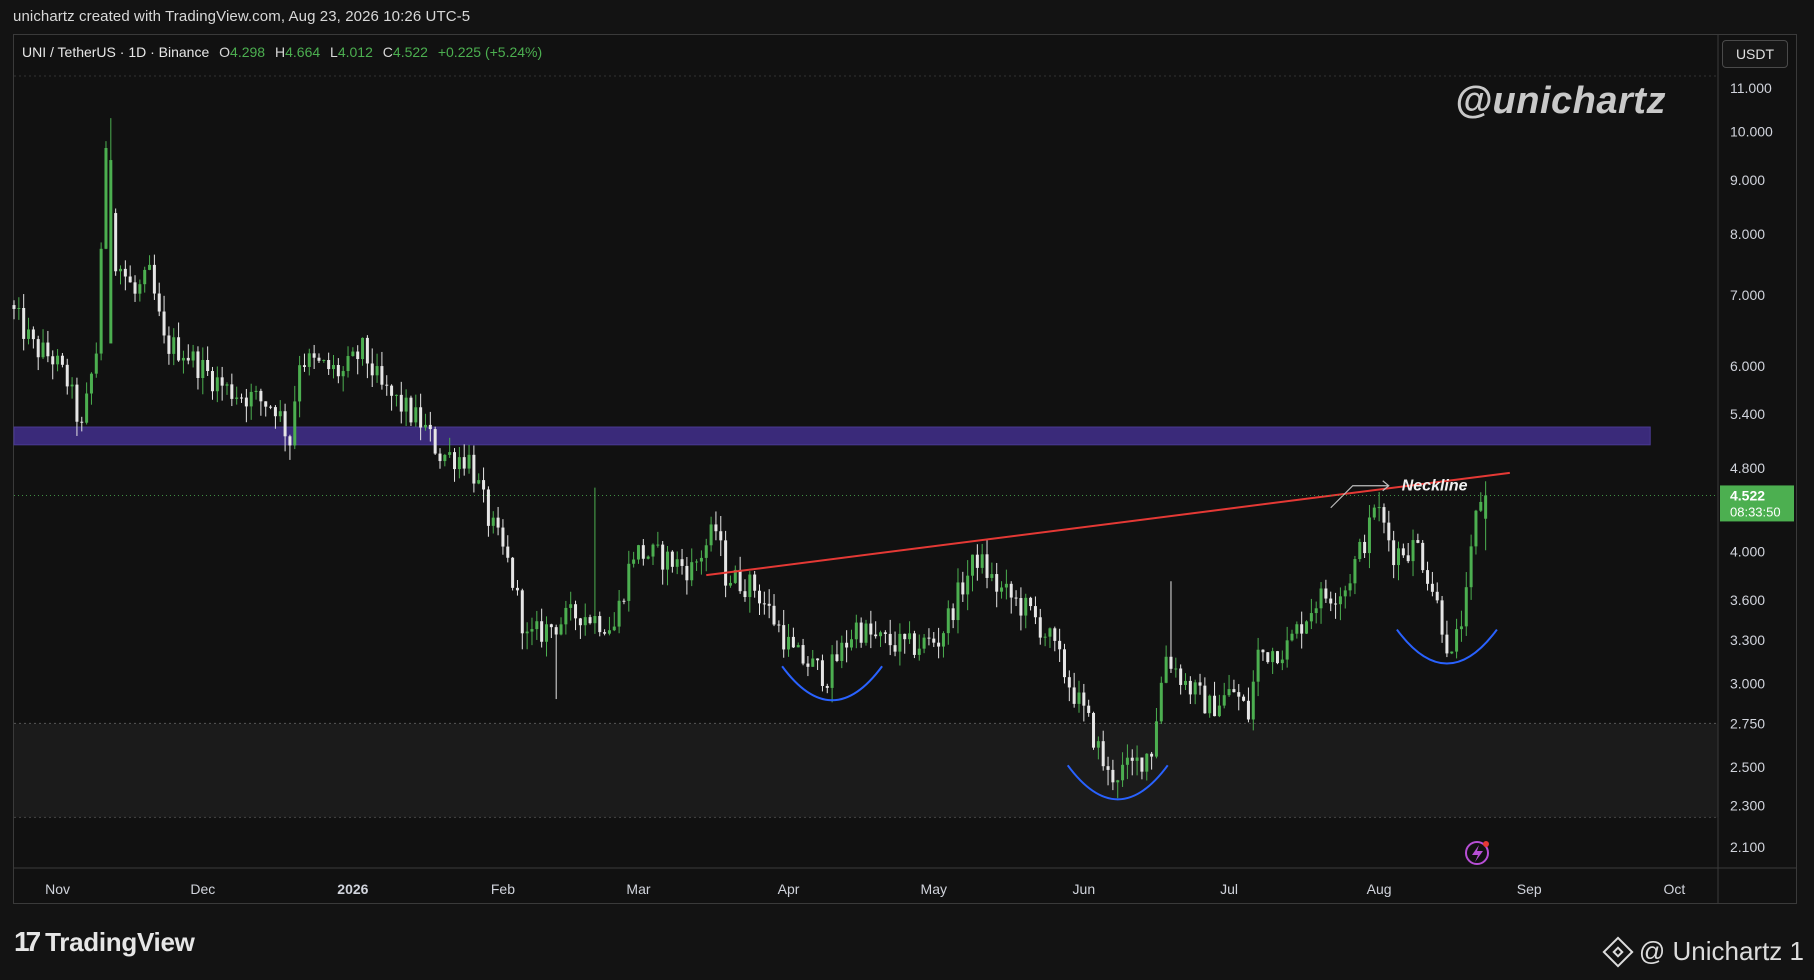 This screenshot has width=1814, height=980. Describe the element at coordinates (1755, 511) in the screenshot. I see `last-price-countdown: 08:33:50` at that location.